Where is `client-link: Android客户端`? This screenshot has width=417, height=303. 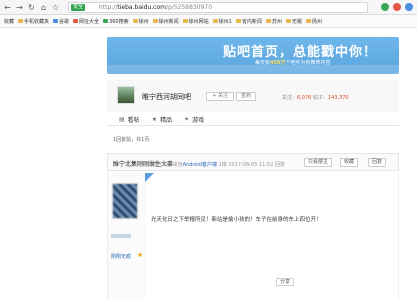 client-link: Android客户端 is located at coordinates (200, 165).